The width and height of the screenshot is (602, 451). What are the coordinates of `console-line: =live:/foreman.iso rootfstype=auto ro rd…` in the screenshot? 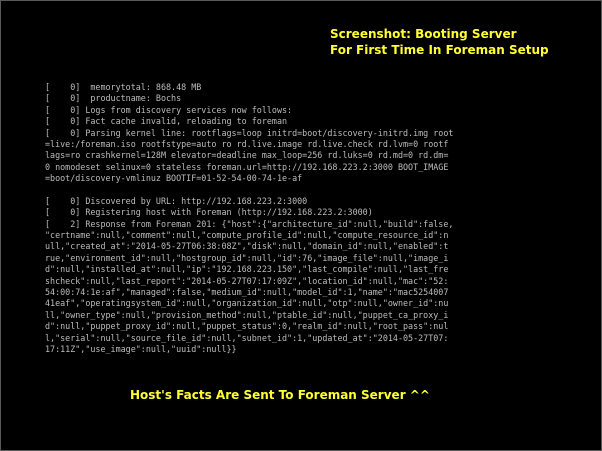 It's located at (247, 143).